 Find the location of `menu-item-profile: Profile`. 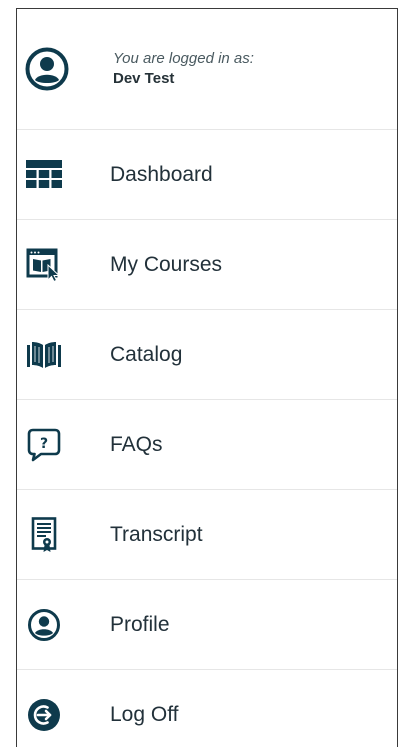

menu-item-profile: Profile is located at coordinates (207, 625).